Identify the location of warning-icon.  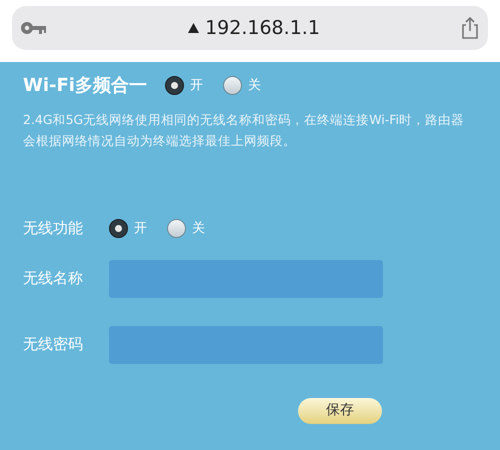
(194, 28).